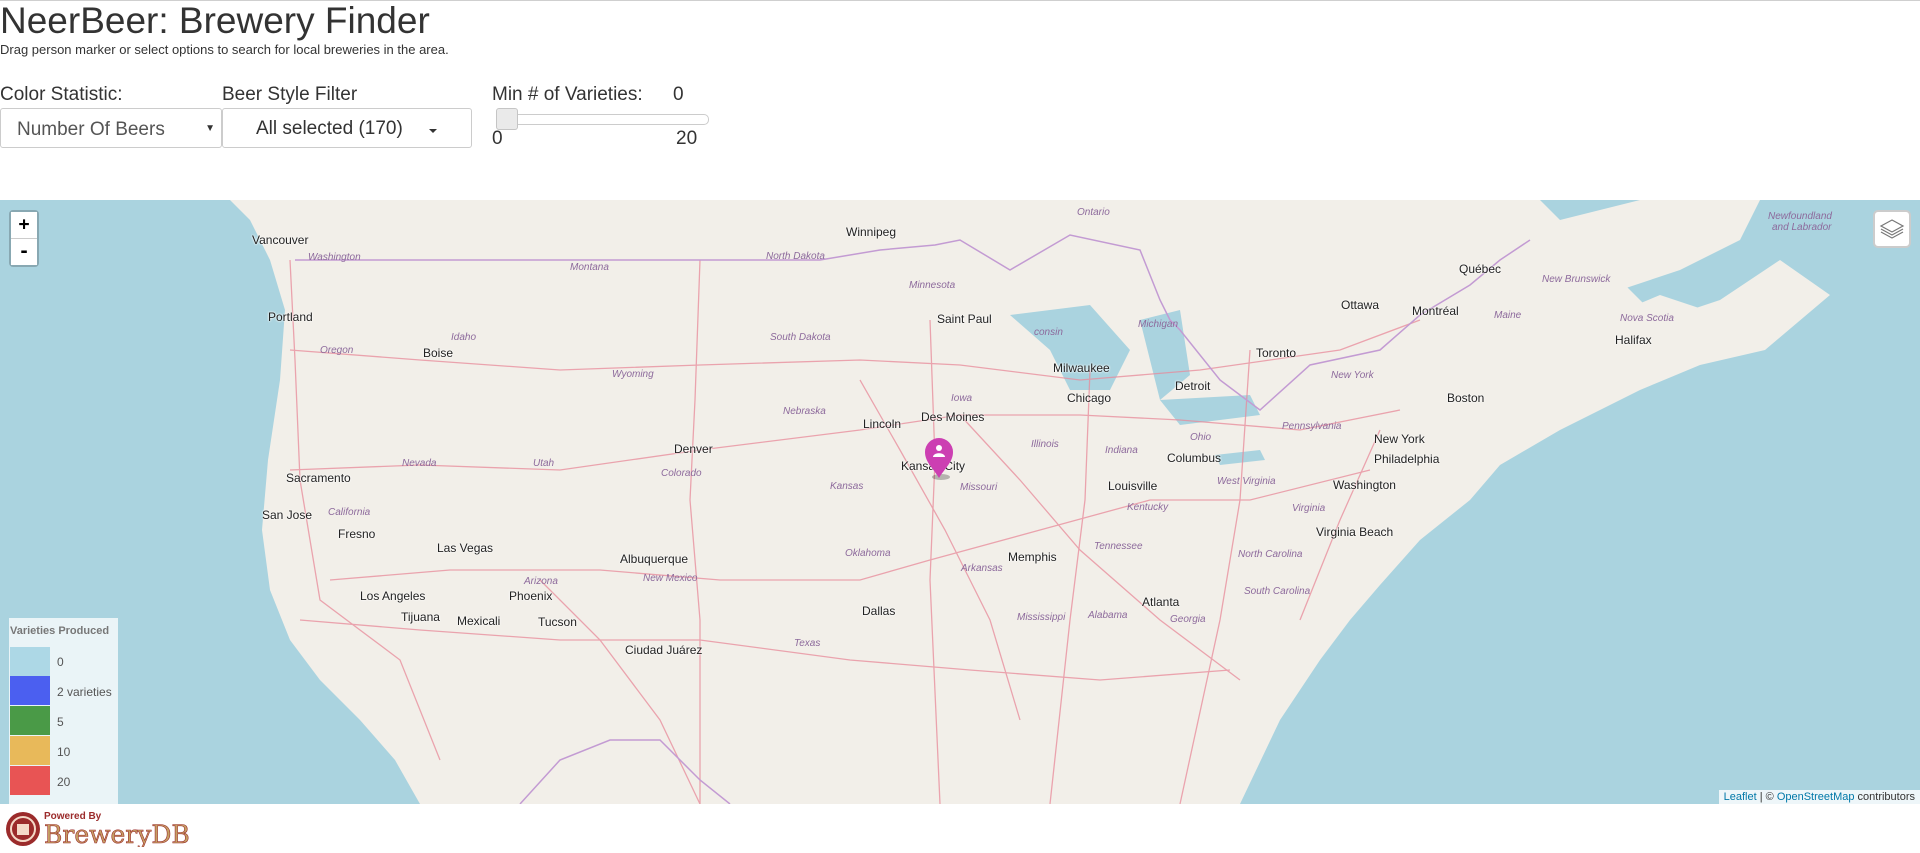  Describe the element at coordinates (879, 611) in the screenshot. I see `city-dallas: Dallas` at that location.